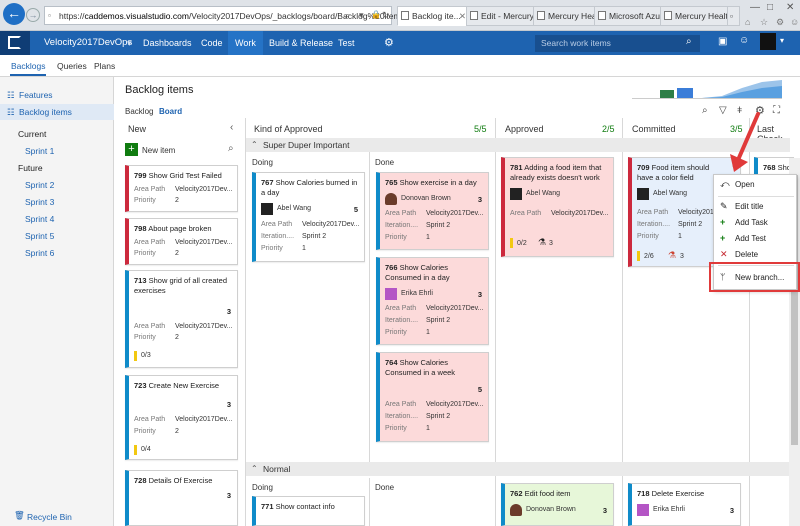  What do you see at coordinates (733, 16) in the screenshot?
I see `new-tab-button: ▫` at bounding box center [733, 16].